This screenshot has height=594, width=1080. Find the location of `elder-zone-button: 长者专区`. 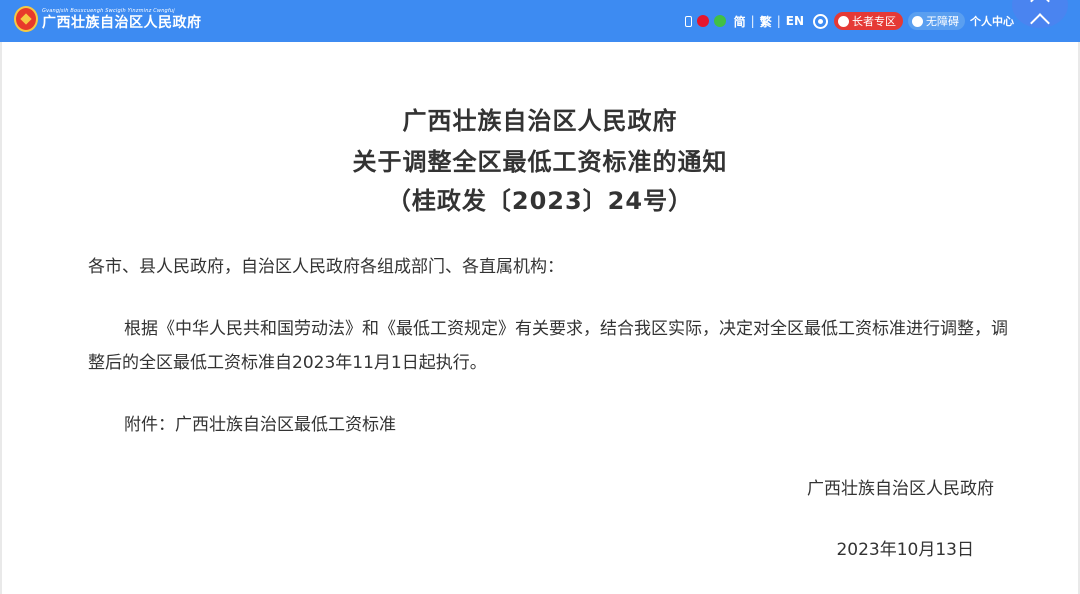

elder-zone-button: 长者专区 is located at coordinates (868, 21).